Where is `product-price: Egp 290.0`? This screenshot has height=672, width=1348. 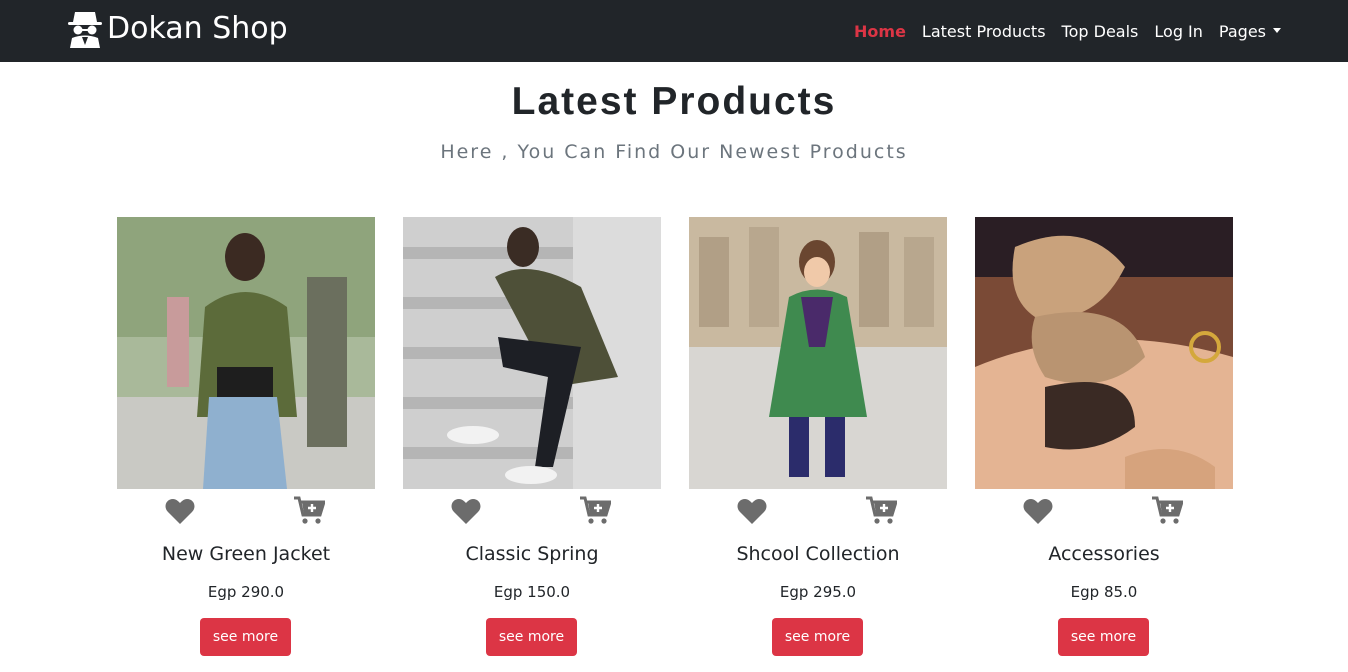 product-price: Egp 290.0 is located at coordinates (246, 592).